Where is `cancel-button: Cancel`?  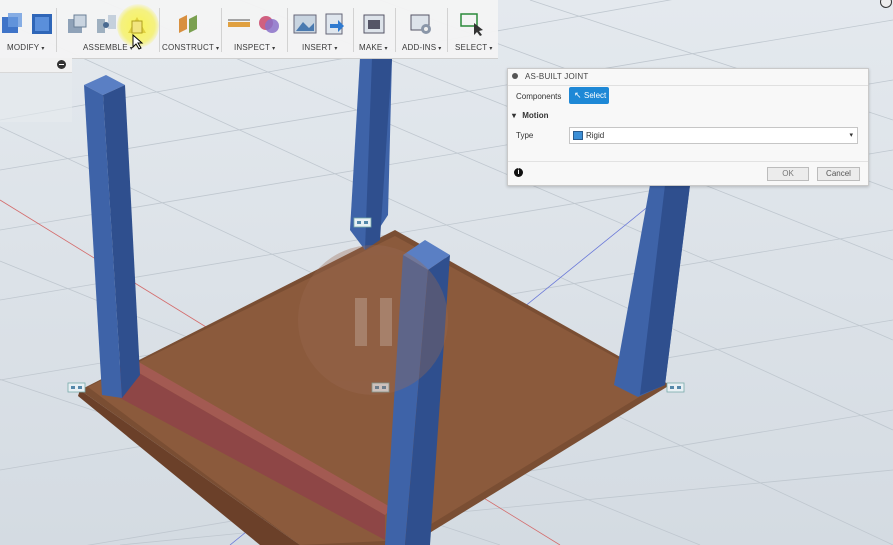
cancel-button: Cancel is located at coordinates (838, 174).